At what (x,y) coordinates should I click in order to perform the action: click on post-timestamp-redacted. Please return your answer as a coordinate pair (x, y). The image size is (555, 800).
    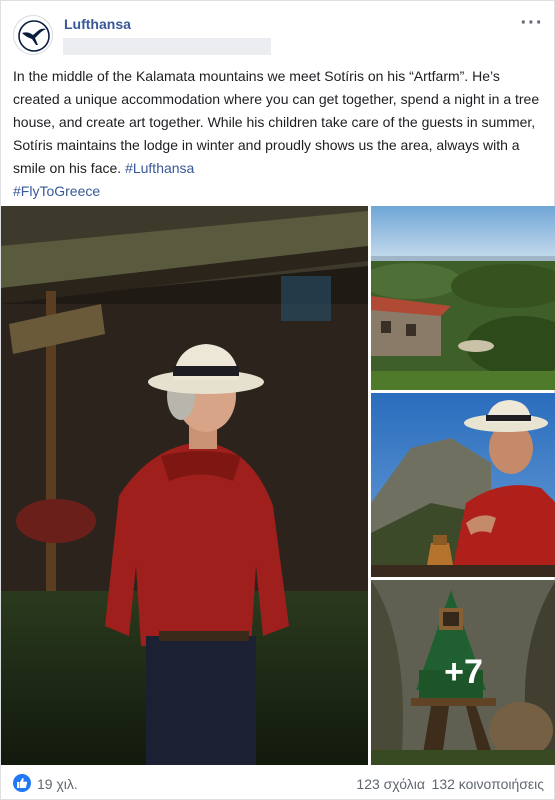
    Looking at the image, I should click on (167, 46).